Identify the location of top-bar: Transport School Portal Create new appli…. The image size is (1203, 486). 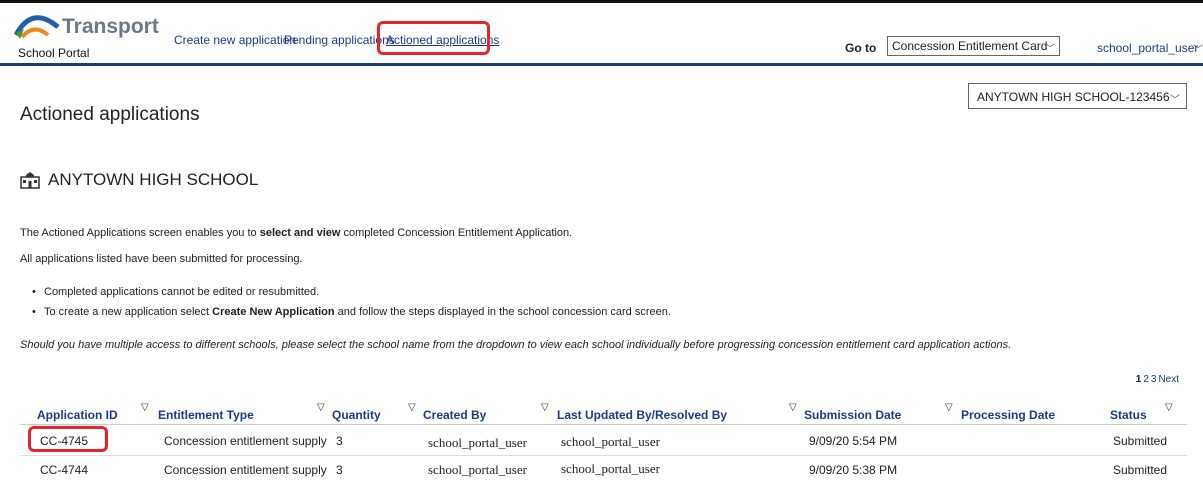
(601, 33).